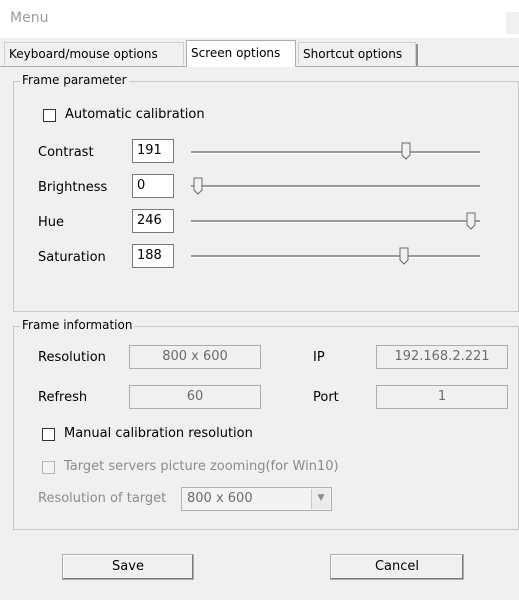 The image size is (519, 600). What do you see at coordinates (256, 499) in the screenshot?
I see `target-resolution-dropdown: 800 x 600 ▼` at bounding box center [256, 499].